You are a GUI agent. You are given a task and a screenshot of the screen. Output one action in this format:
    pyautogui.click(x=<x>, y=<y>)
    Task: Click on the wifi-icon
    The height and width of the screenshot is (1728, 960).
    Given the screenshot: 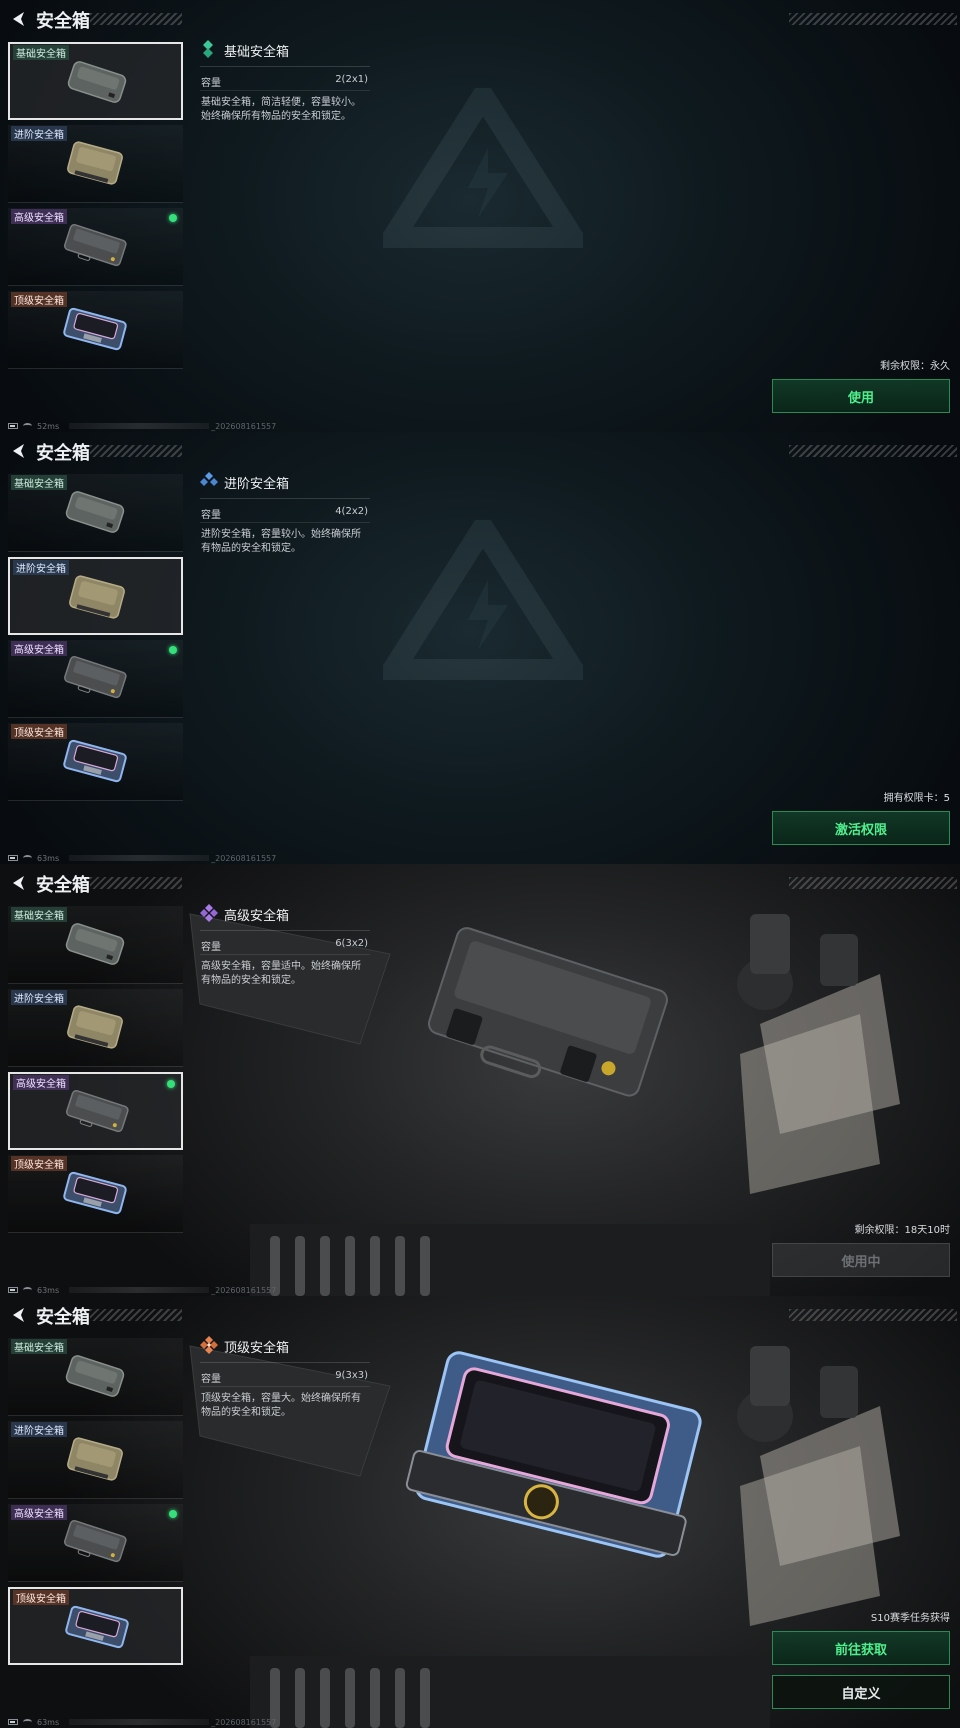 What is the action you would take?
    pyautogui.click(x=27, y=1722)
    